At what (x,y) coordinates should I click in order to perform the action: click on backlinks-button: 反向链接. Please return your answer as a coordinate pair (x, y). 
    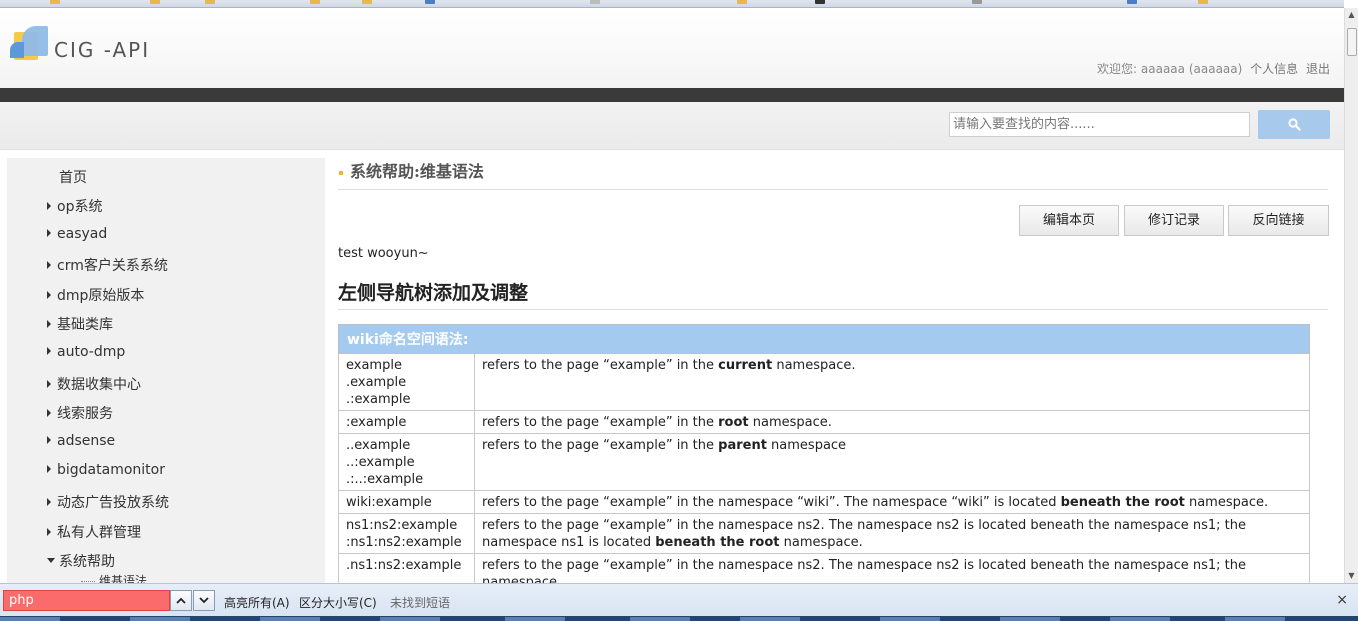
    Looking at the image, I should click on (1278, 220).